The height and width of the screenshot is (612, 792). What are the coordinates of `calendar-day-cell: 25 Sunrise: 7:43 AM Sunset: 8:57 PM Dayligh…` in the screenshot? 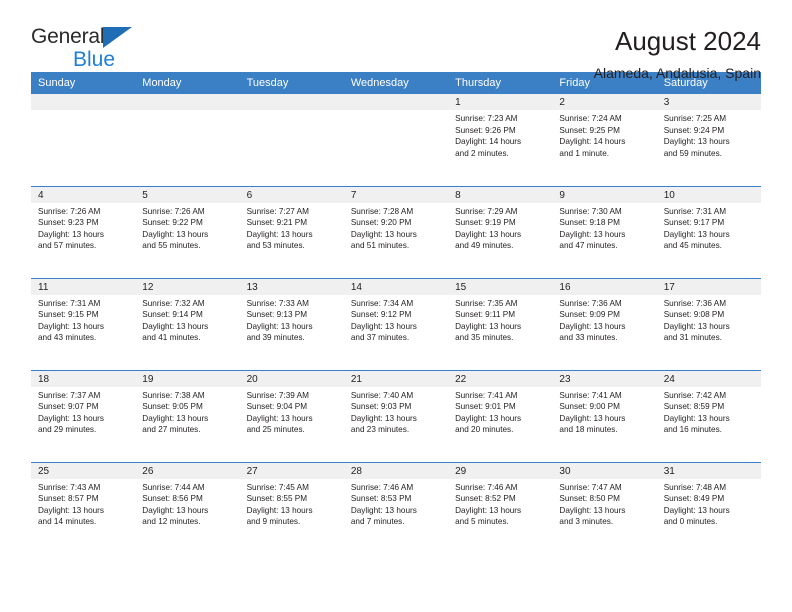 It's located at (83, 507).